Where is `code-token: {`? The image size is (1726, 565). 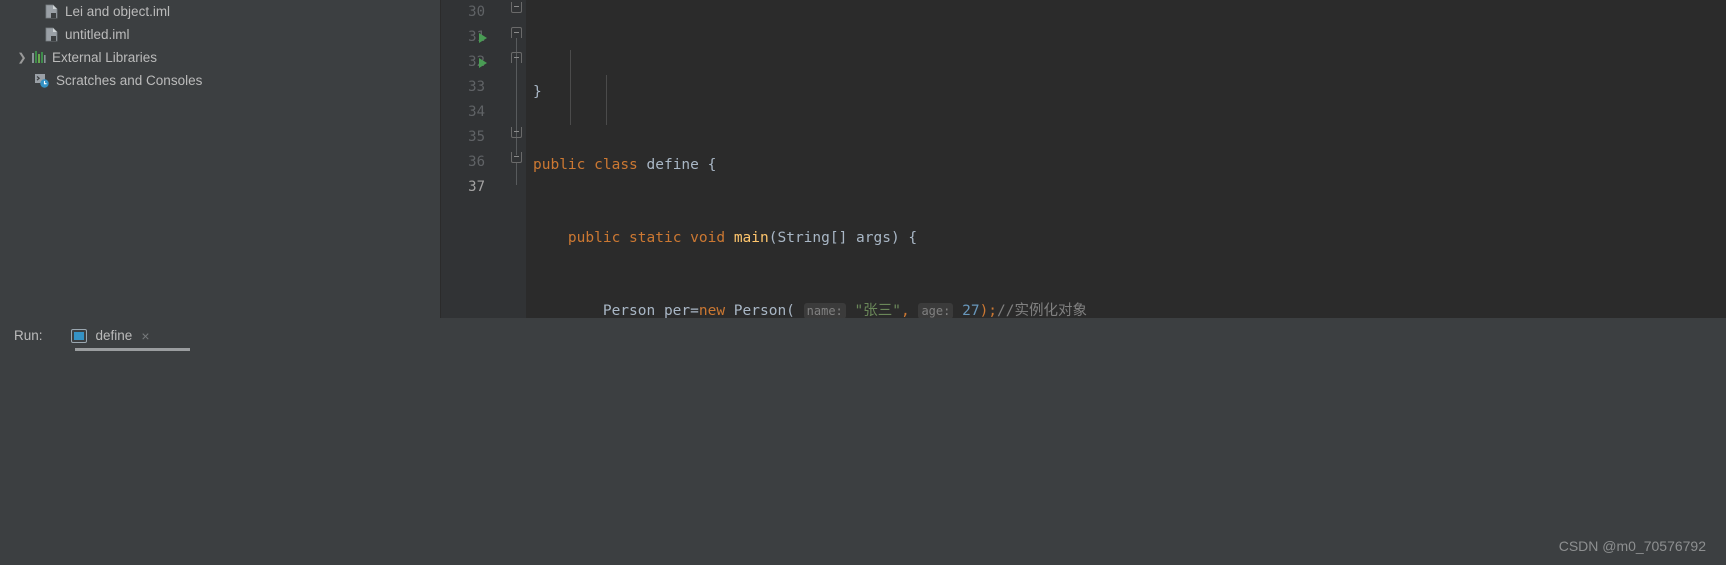 code-token: { is located at coordinates (712, 165).